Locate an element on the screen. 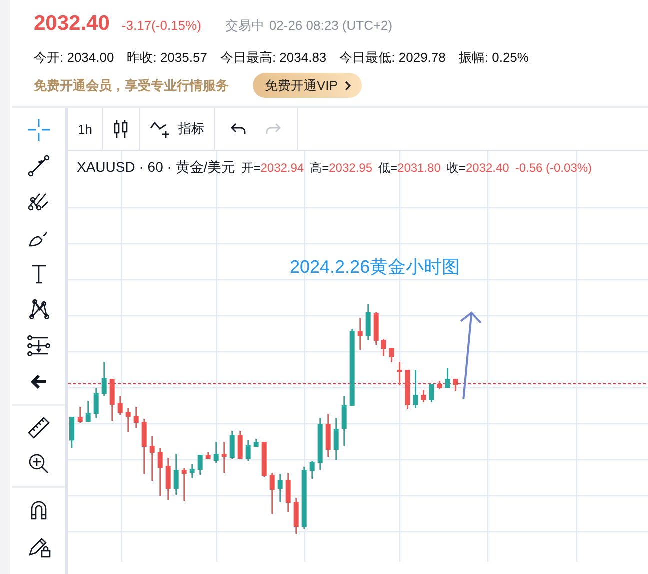  stat-text: 今日最低: 2029.78 is located at coordinates (393, 58).